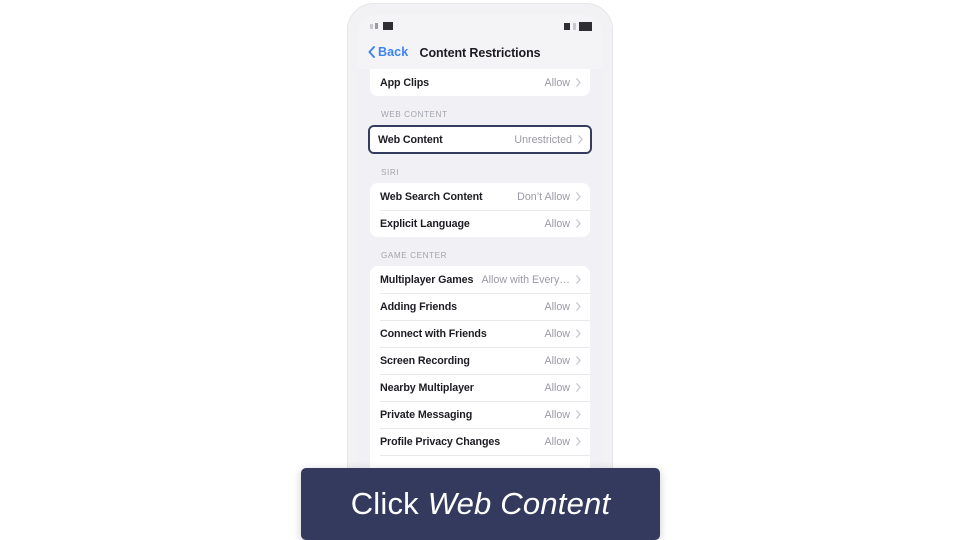  What do you see at coordinates (410, 139) in the screenshot?
I see `row-label: Web Content` at bounding box center [410, 139].